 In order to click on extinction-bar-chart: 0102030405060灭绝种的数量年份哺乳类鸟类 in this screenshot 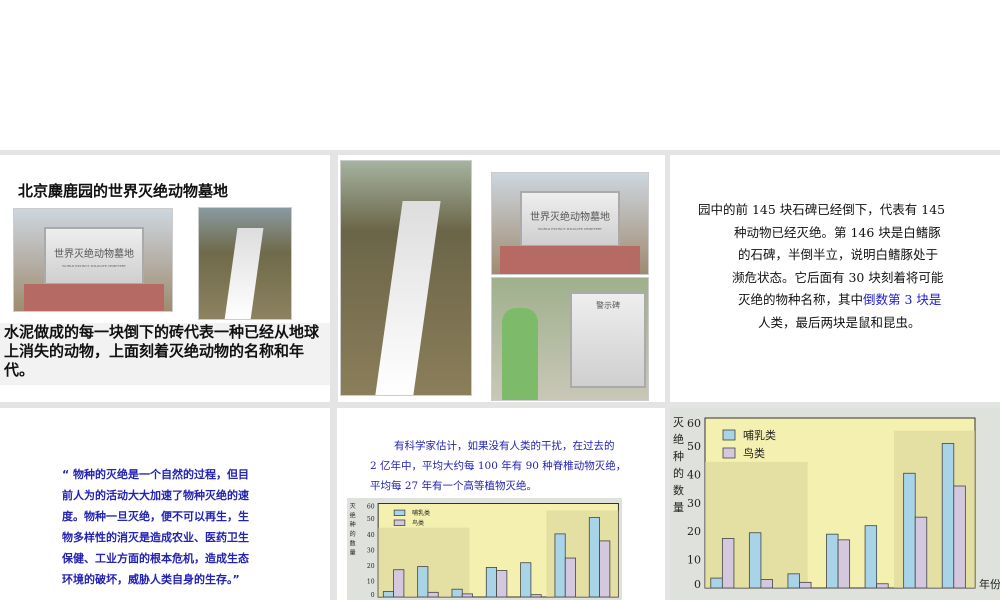, I will do `click(484, 549)`.